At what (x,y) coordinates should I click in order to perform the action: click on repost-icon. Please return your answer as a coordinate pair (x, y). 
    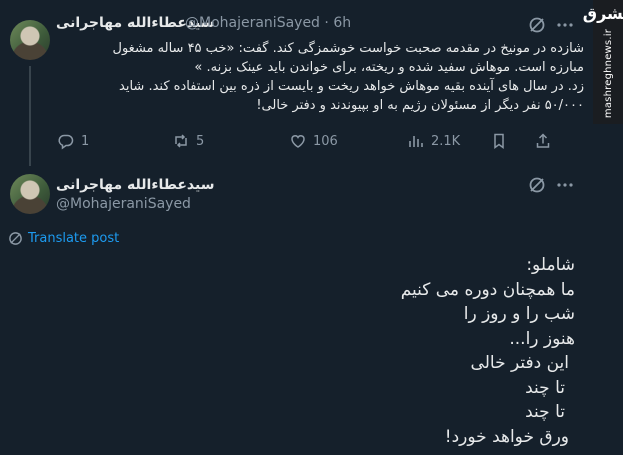
    Looking at the image, I should click on (181, 141).